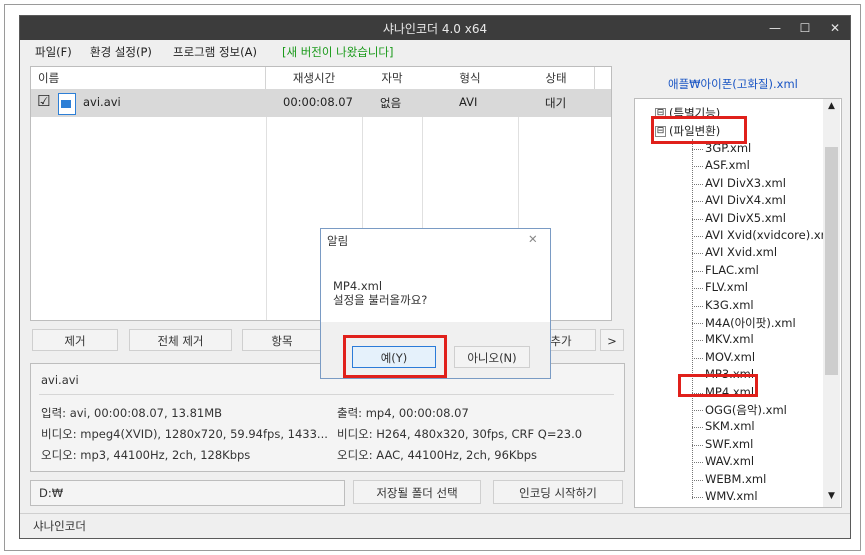 The width and height of the screenshot is (865, 555). I want to click on scroll-up-icon: ▲, so click(831, 106).